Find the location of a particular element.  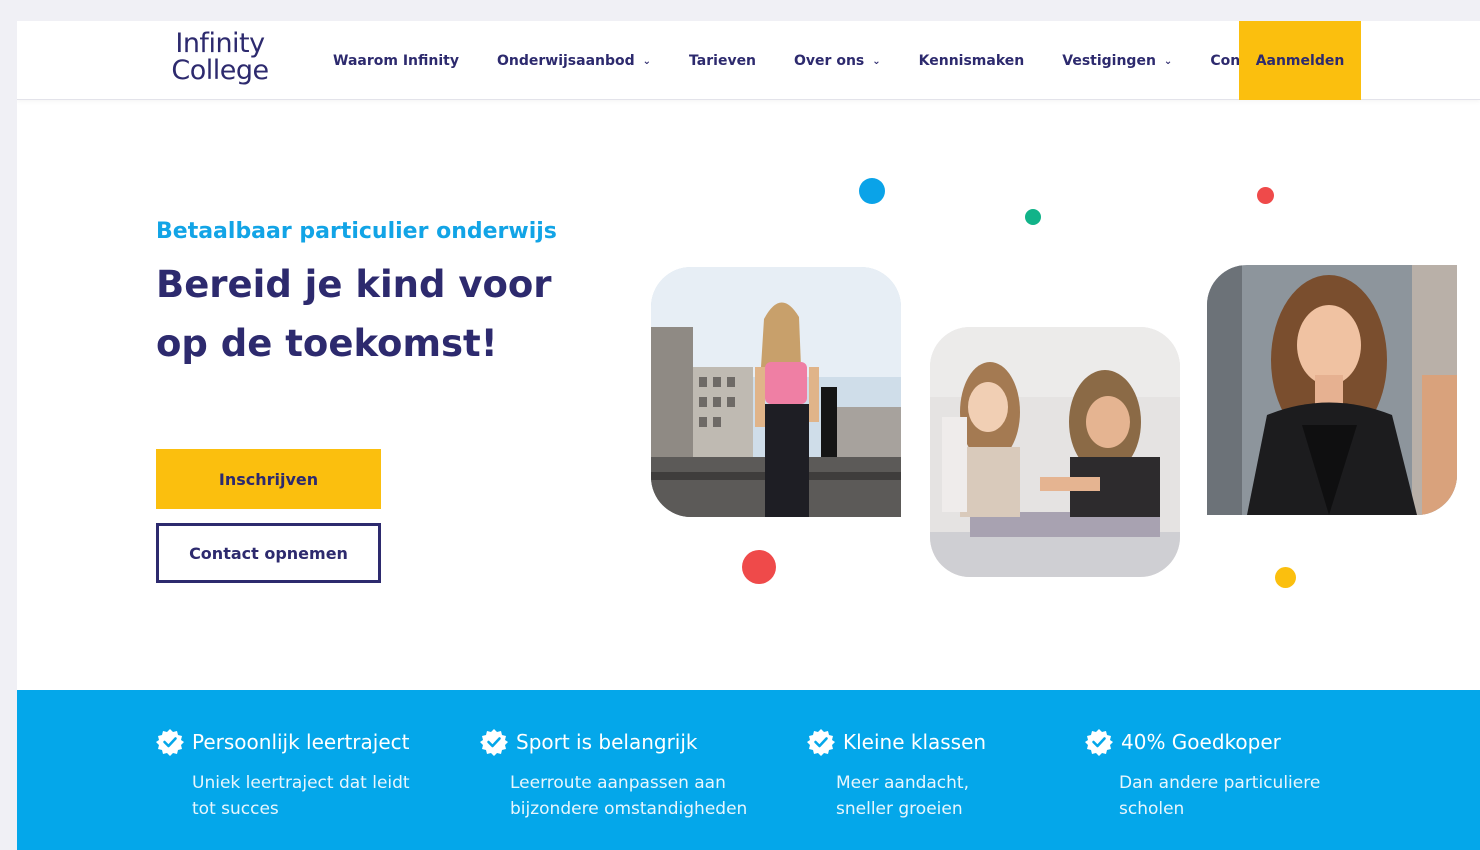

feature-title: Kleine klassen is located at coordinates (915, 742).